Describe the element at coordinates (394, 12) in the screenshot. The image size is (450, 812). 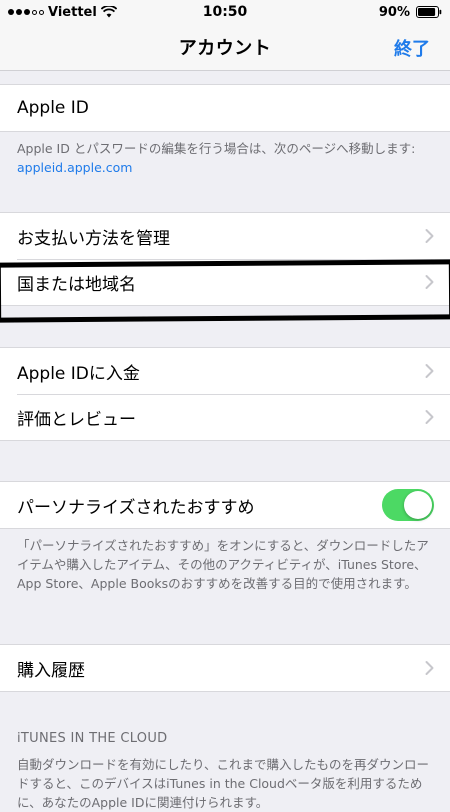
I see `battery-percentage: 90%` at that location.